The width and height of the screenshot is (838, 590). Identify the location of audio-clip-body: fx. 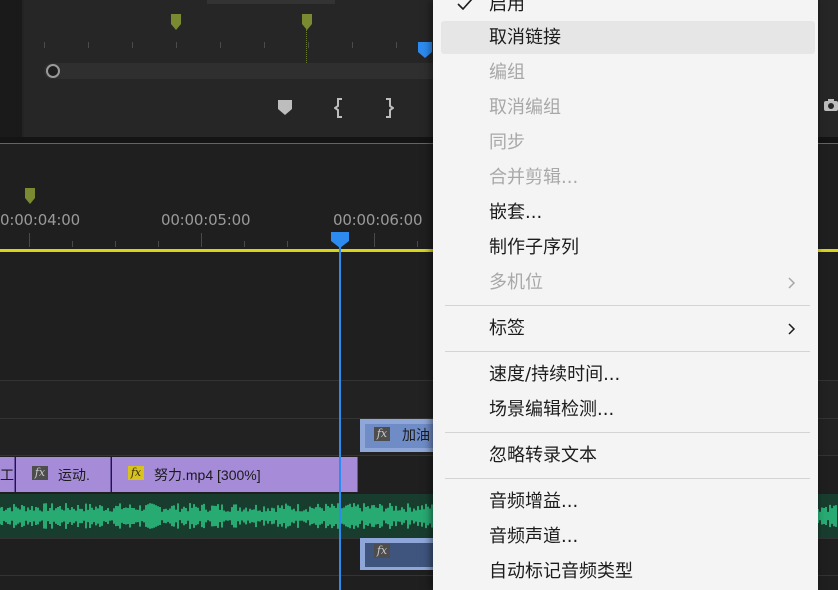
(401, 555).